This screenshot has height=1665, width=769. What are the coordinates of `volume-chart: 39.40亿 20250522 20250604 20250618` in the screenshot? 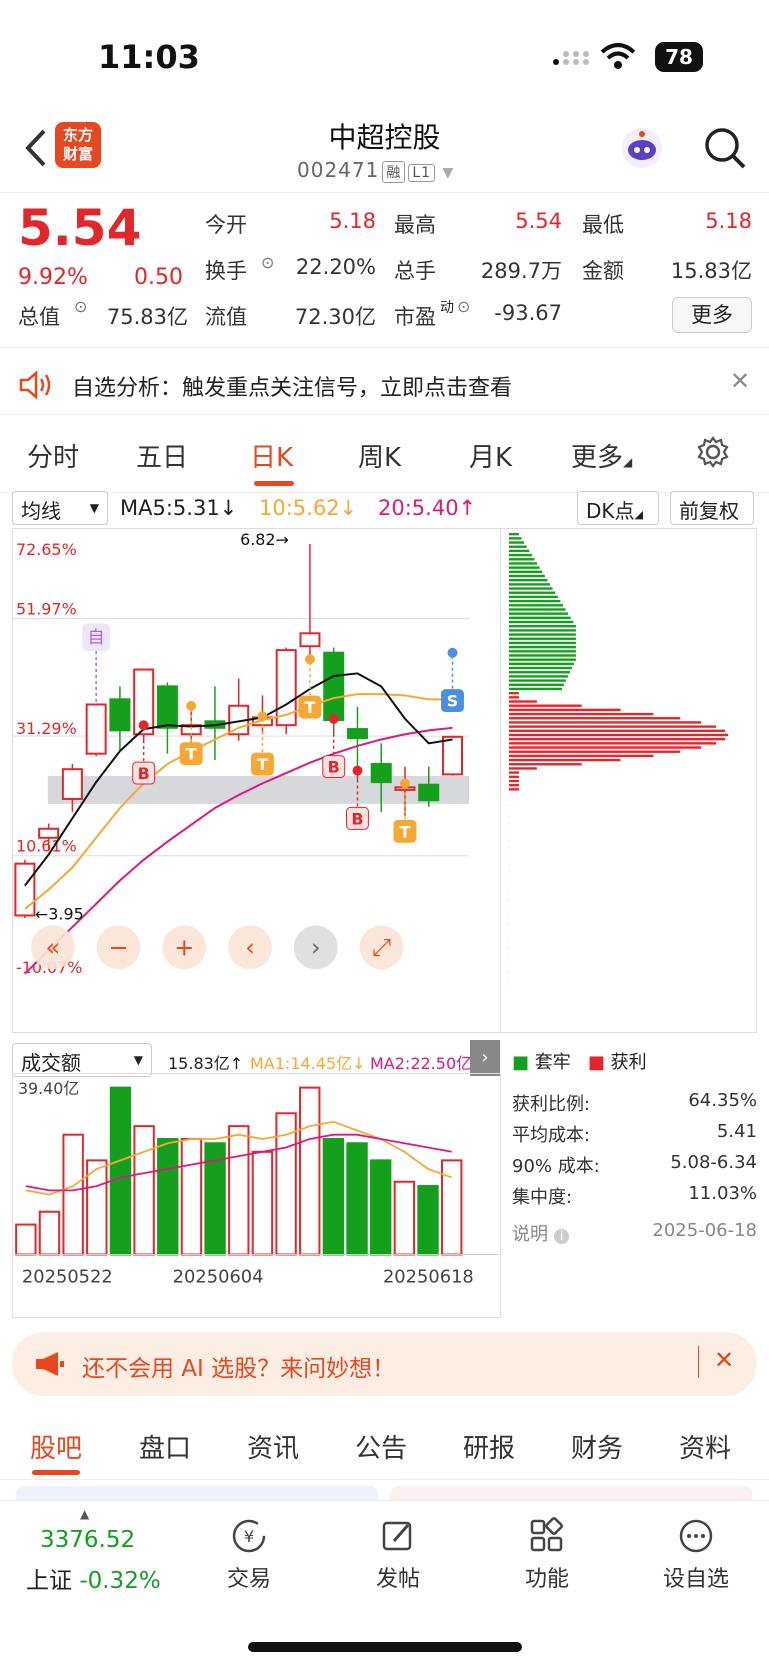 It's located at (256, 1195).